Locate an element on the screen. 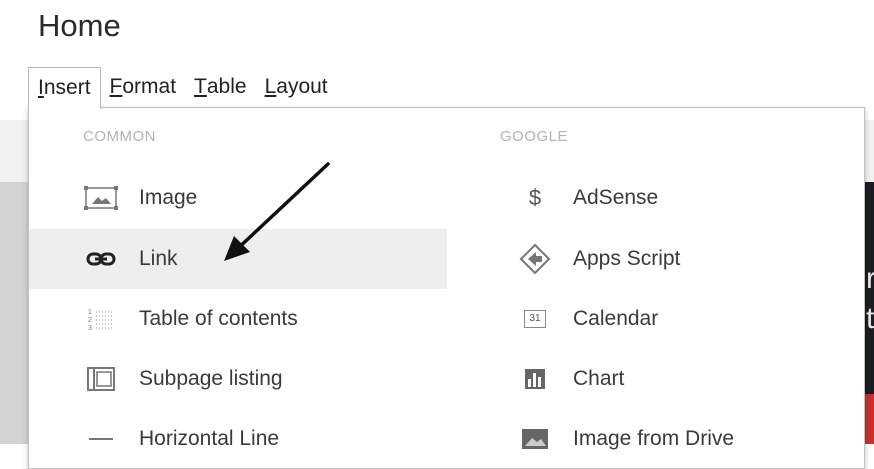  background-text-fragment: r is located at coordinates (870, 278).